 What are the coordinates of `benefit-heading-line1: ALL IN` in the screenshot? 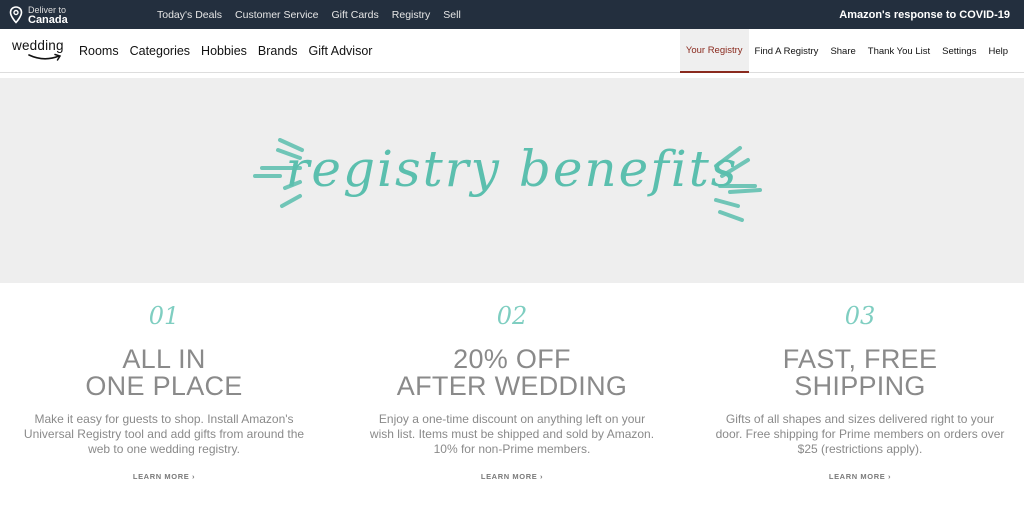 It's located at (164, 359).